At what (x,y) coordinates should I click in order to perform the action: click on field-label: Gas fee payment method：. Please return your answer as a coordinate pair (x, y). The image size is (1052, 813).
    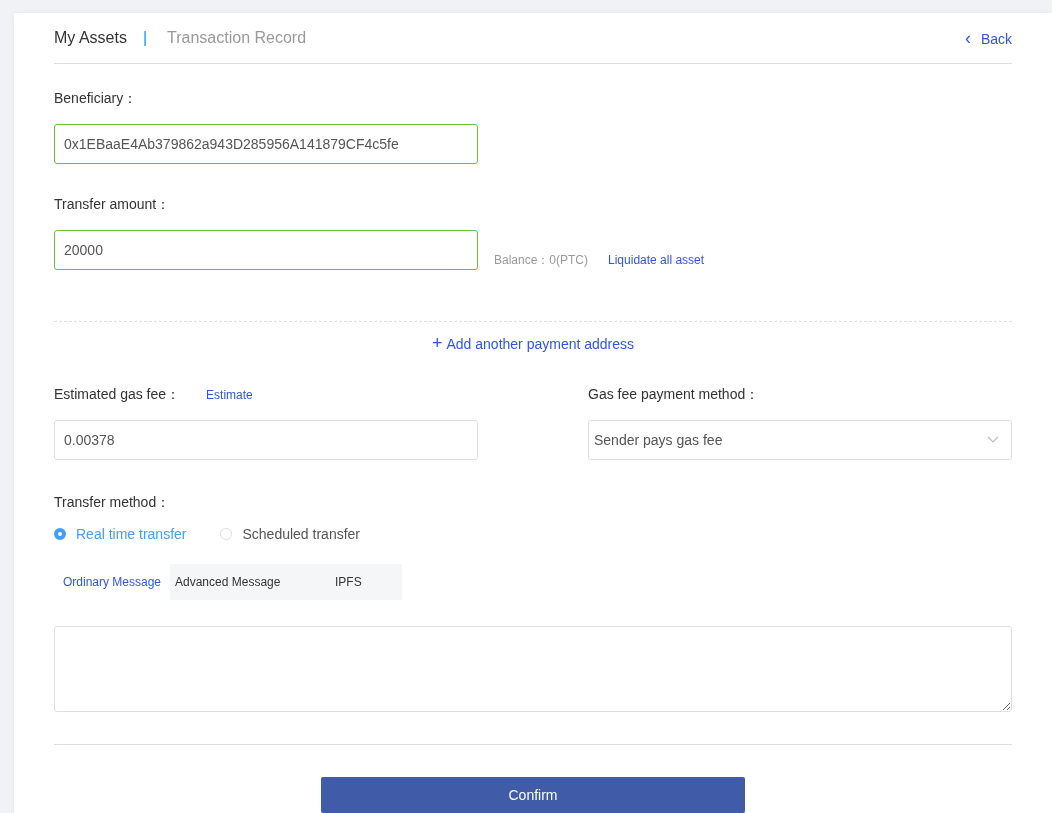
    Looking at the image, I should click on (674, 395).